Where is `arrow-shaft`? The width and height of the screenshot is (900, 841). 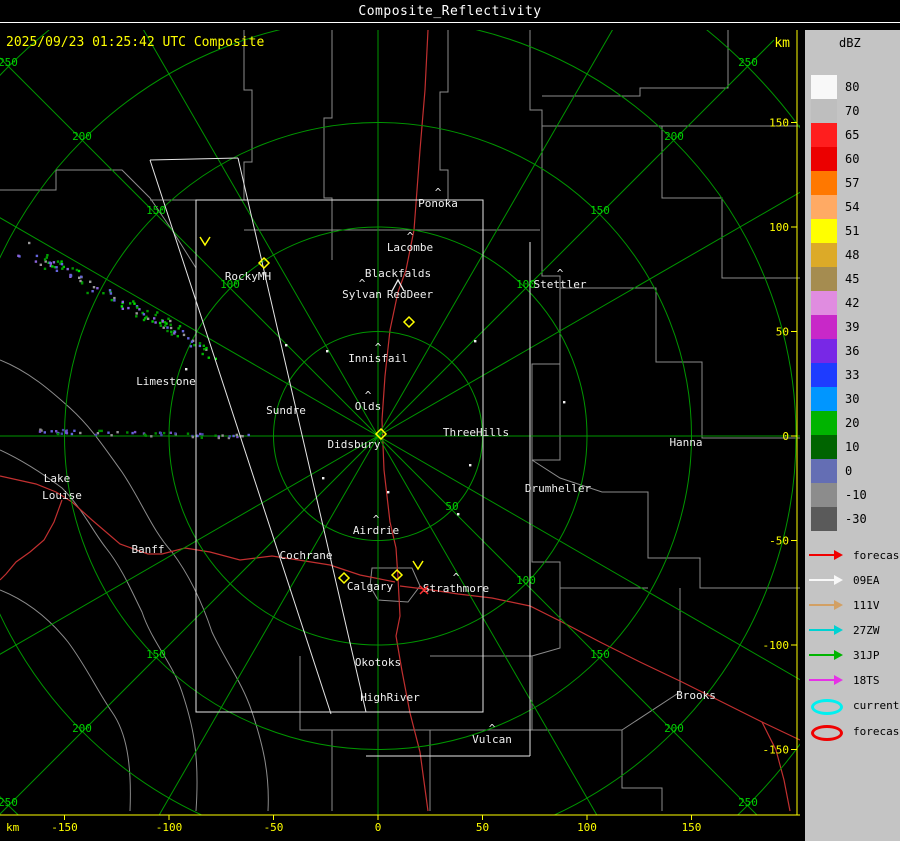
arrow-shaft is located at coordinates (822, 655).